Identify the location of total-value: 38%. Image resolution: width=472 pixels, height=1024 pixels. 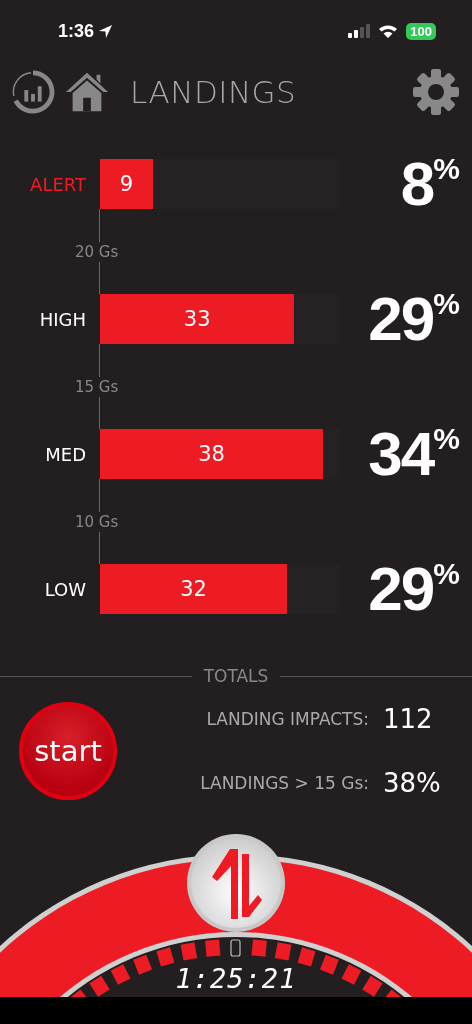
(412, 783).